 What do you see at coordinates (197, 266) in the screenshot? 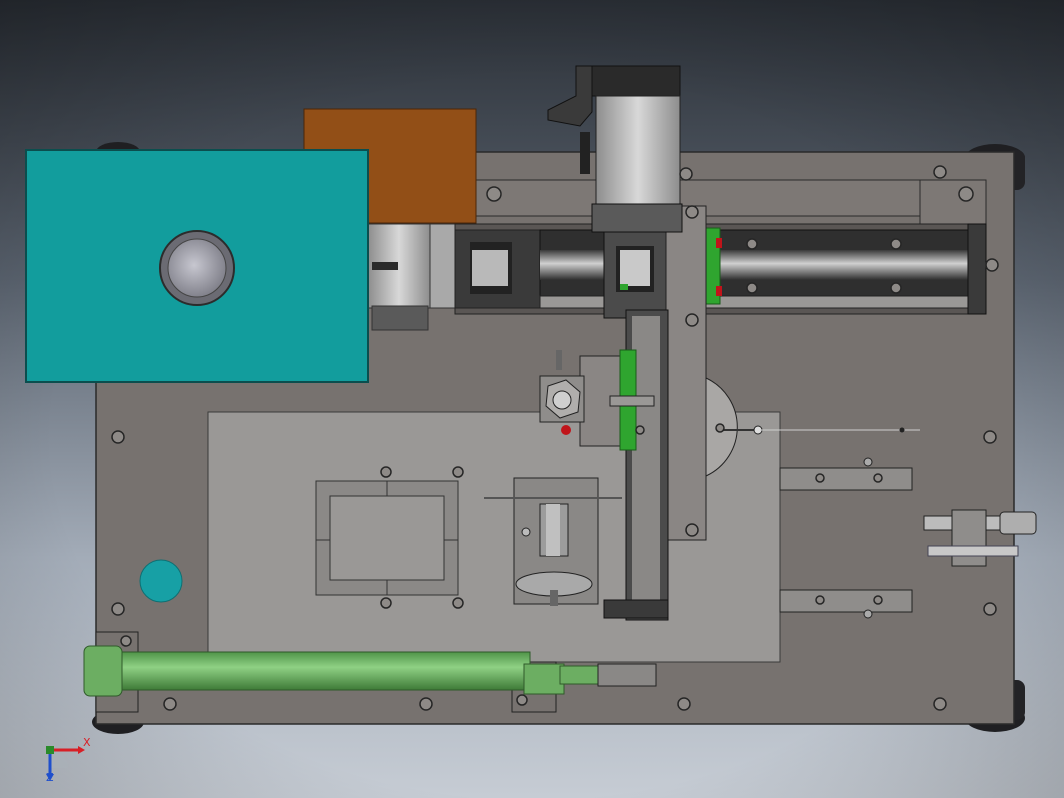
I see `servo-drive-box` at bounding box center [197, 266].